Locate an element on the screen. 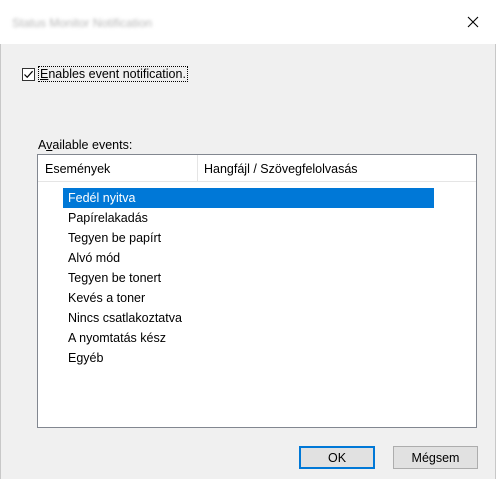  label-text: ailable events: is located at coordinates (92, 145).